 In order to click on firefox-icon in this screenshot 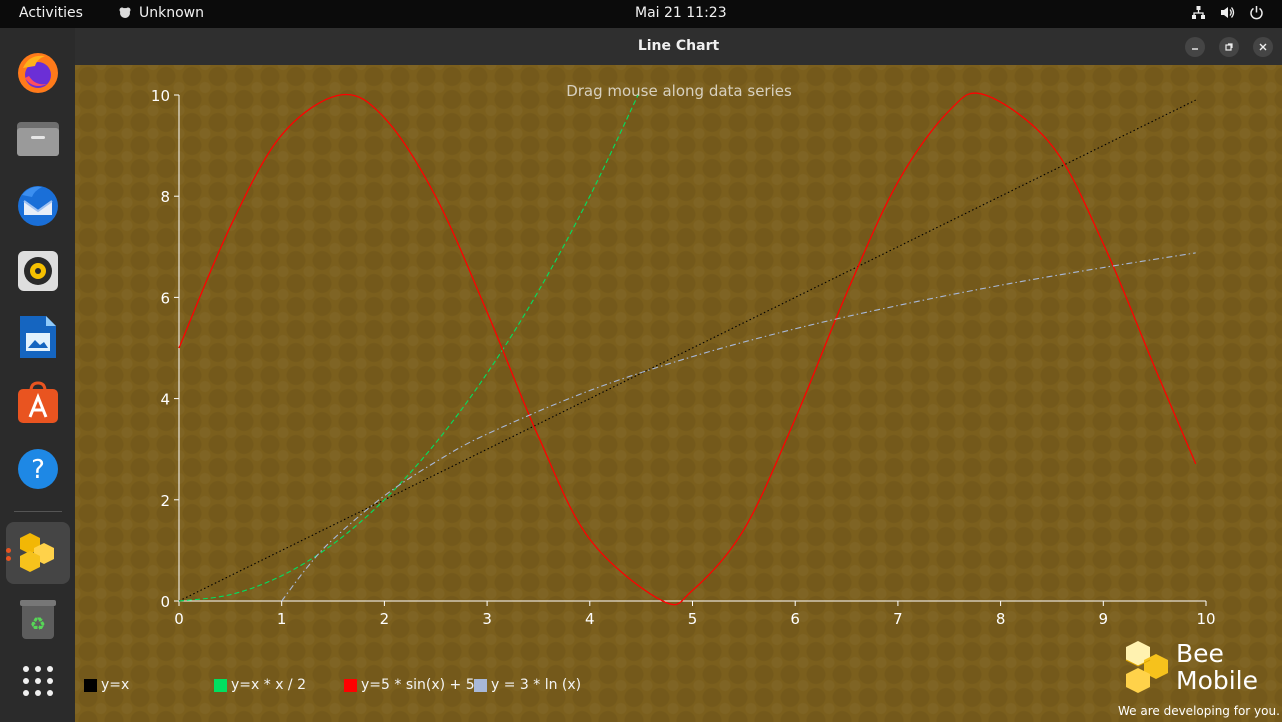, I will do `click(38, 73)`.